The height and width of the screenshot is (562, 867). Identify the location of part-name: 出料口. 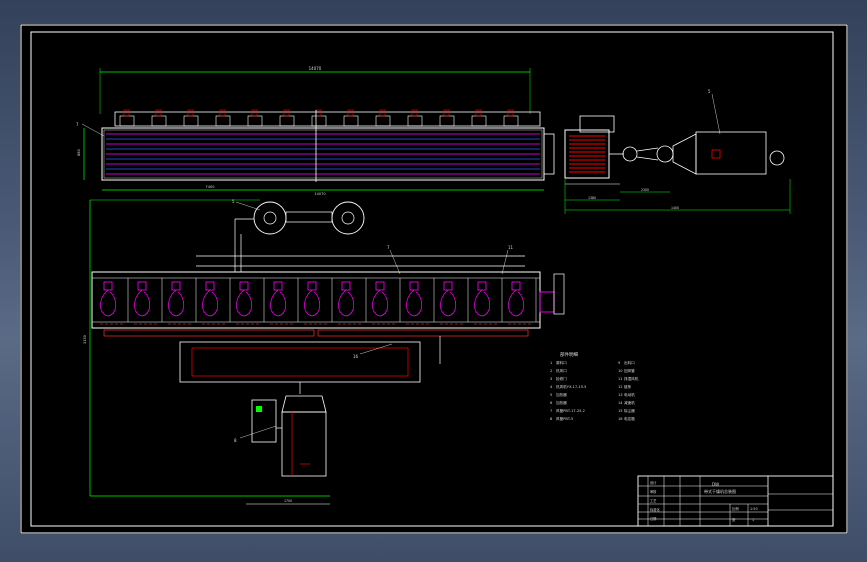
(629, 362).